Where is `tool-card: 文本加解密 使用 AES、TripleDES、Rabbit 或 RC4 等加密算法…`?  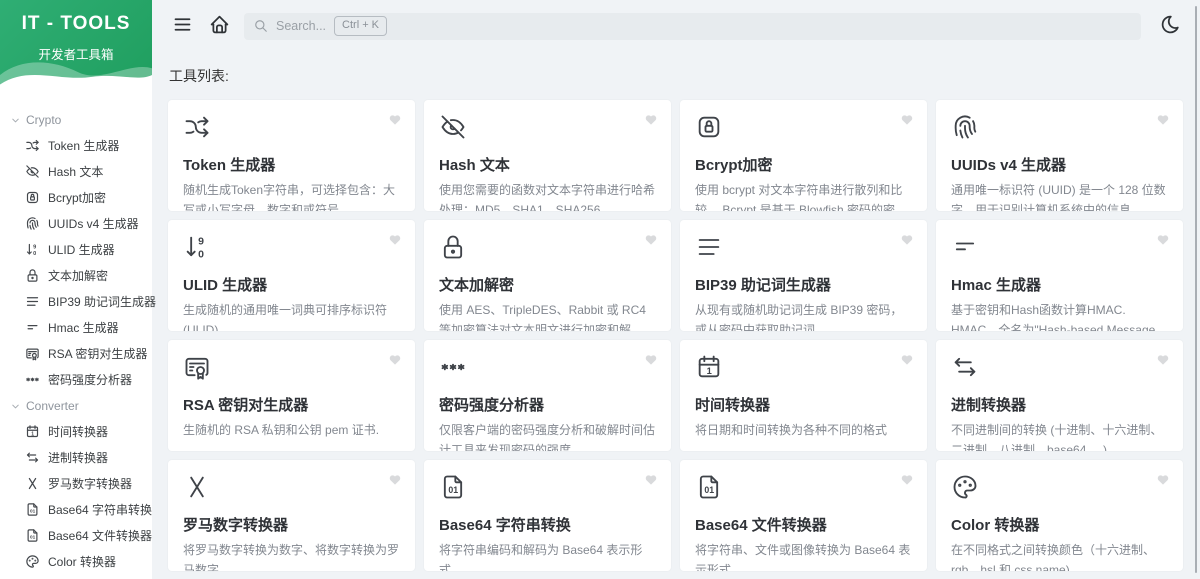
tool-card: 文本加解密 使用 AES、TripleDES、Rabbit 或 RC4 等加密算法… is located at coordinates (547, 275).